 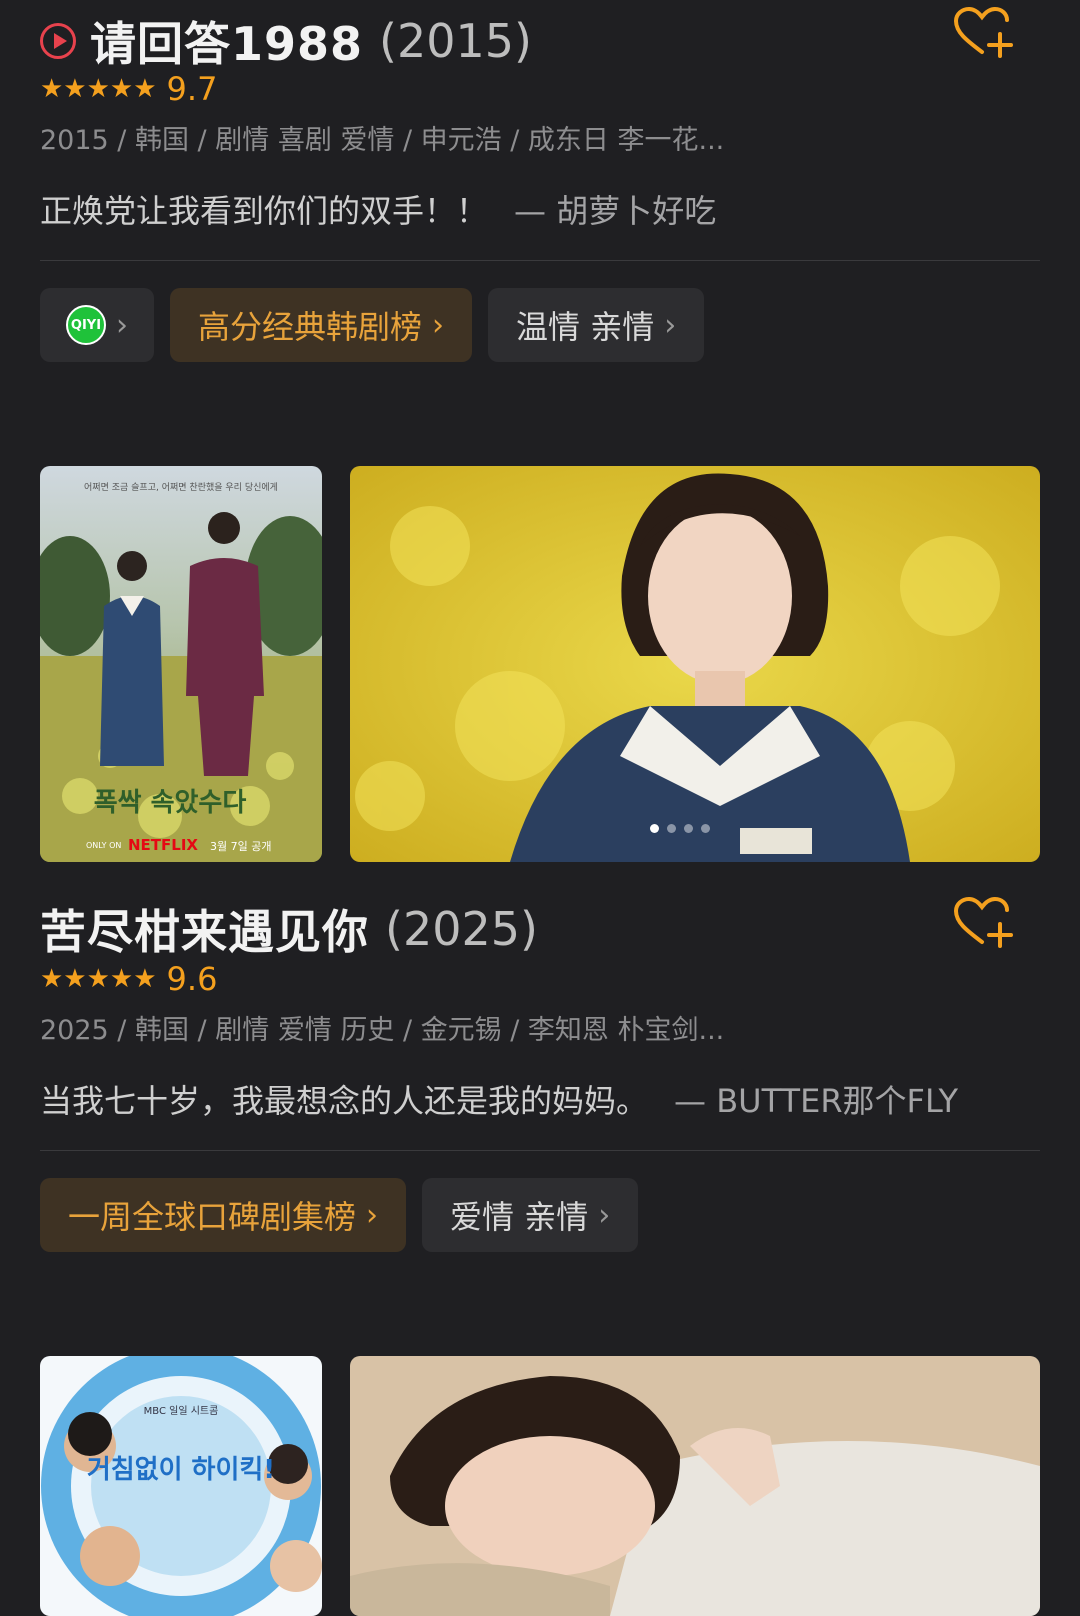 I want to click on tag-chip-label: 温情 亲情, so click(x=585, y=327).